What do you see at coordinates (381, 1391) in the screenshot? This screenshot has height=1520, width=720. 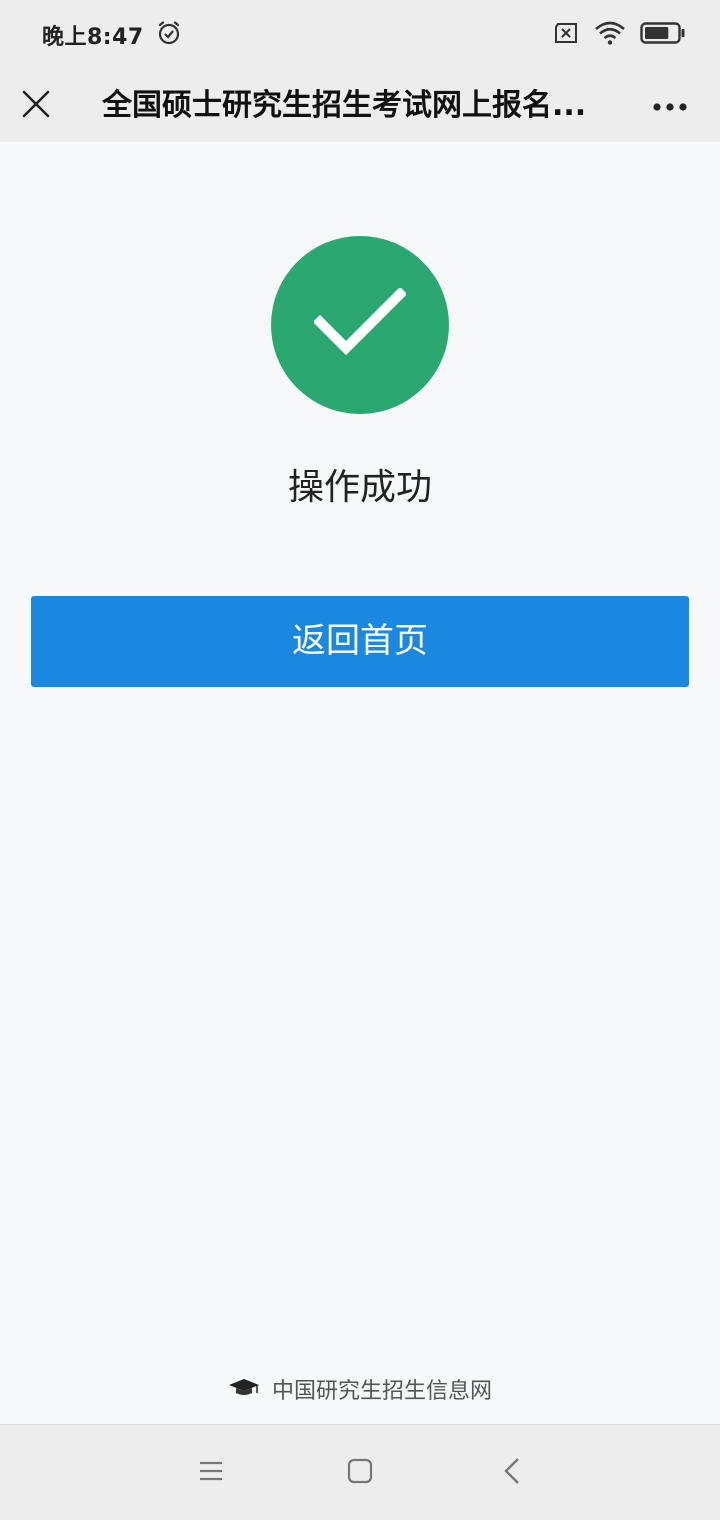 I see `footer-text: 中国研究生招生信息网` at bounding box center [381, 1391].